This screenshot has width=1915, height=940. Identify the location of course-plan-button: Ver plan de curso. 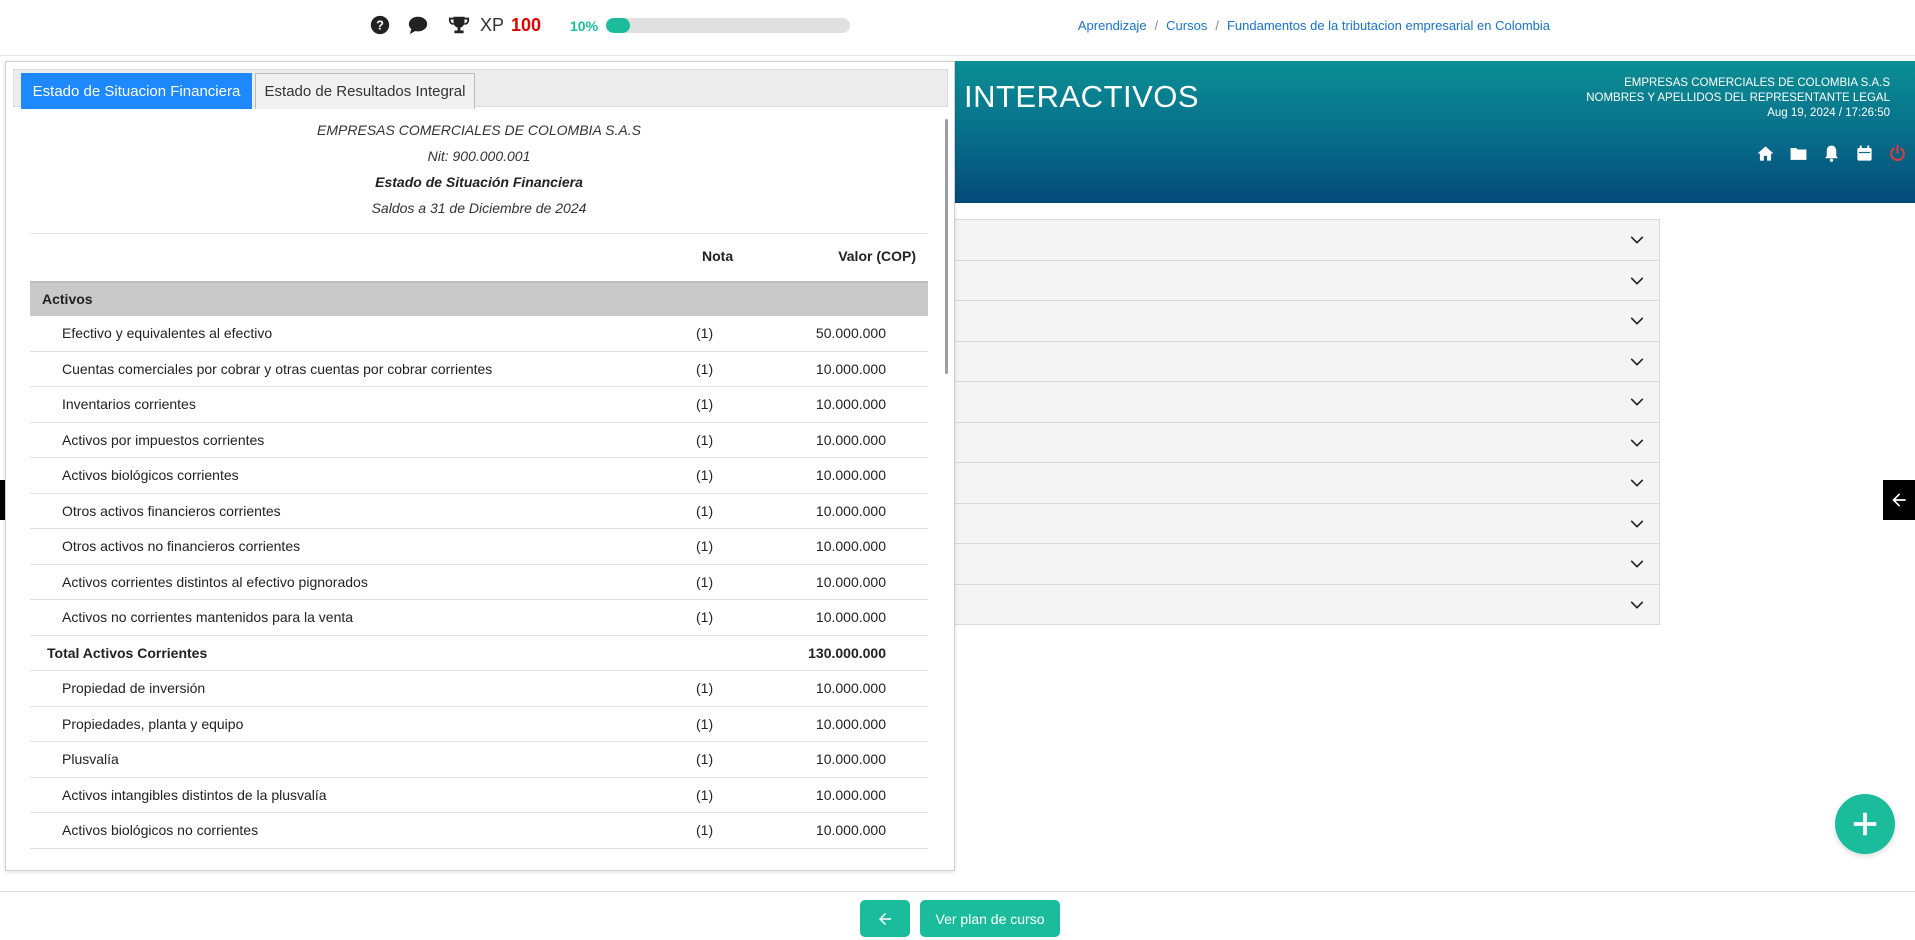
(990, 918).